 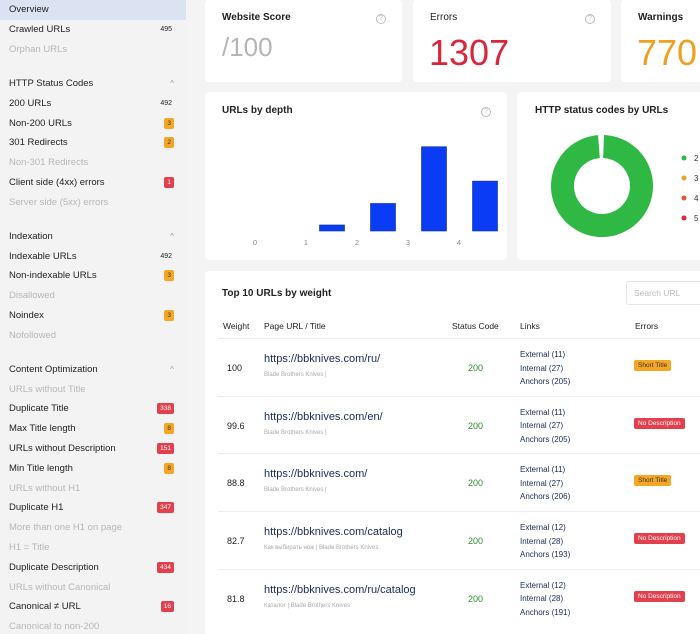 I want to click on sidebar-item: Server side (5xx) errors, so click(x=93, y=202).